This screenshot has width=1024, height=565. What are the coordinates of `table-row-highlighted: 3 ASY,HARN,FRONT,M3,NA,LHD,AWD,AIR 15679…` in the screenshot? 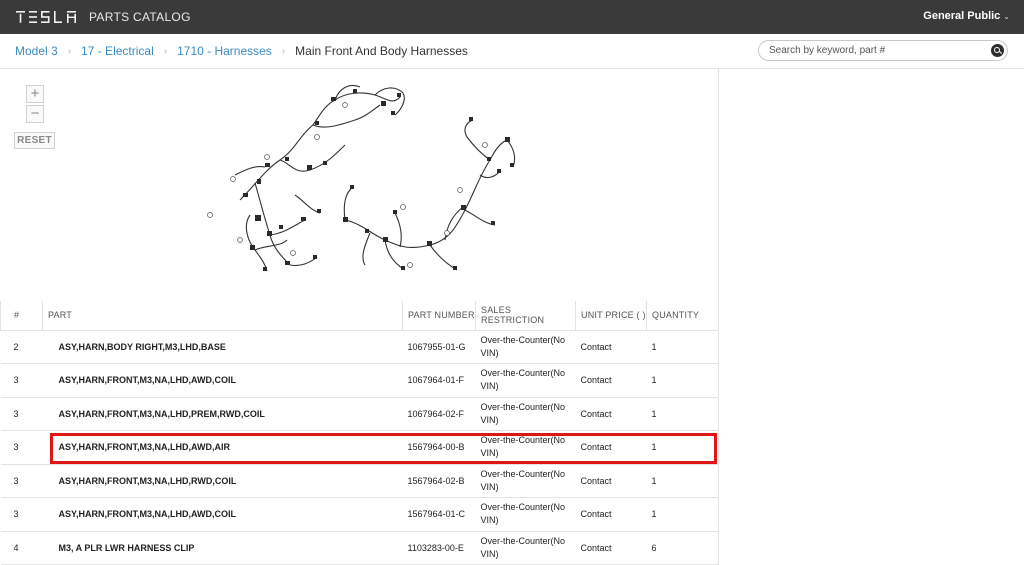 It's located at (359, 447).